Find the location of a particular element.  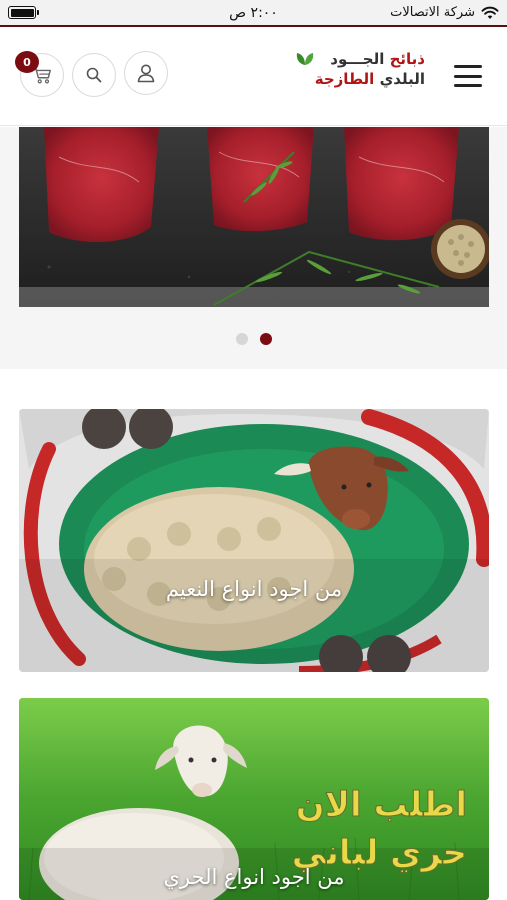

status-bar: ٢:٠٠ ص شركة الاتصالات is located at coordinates (253, 13).